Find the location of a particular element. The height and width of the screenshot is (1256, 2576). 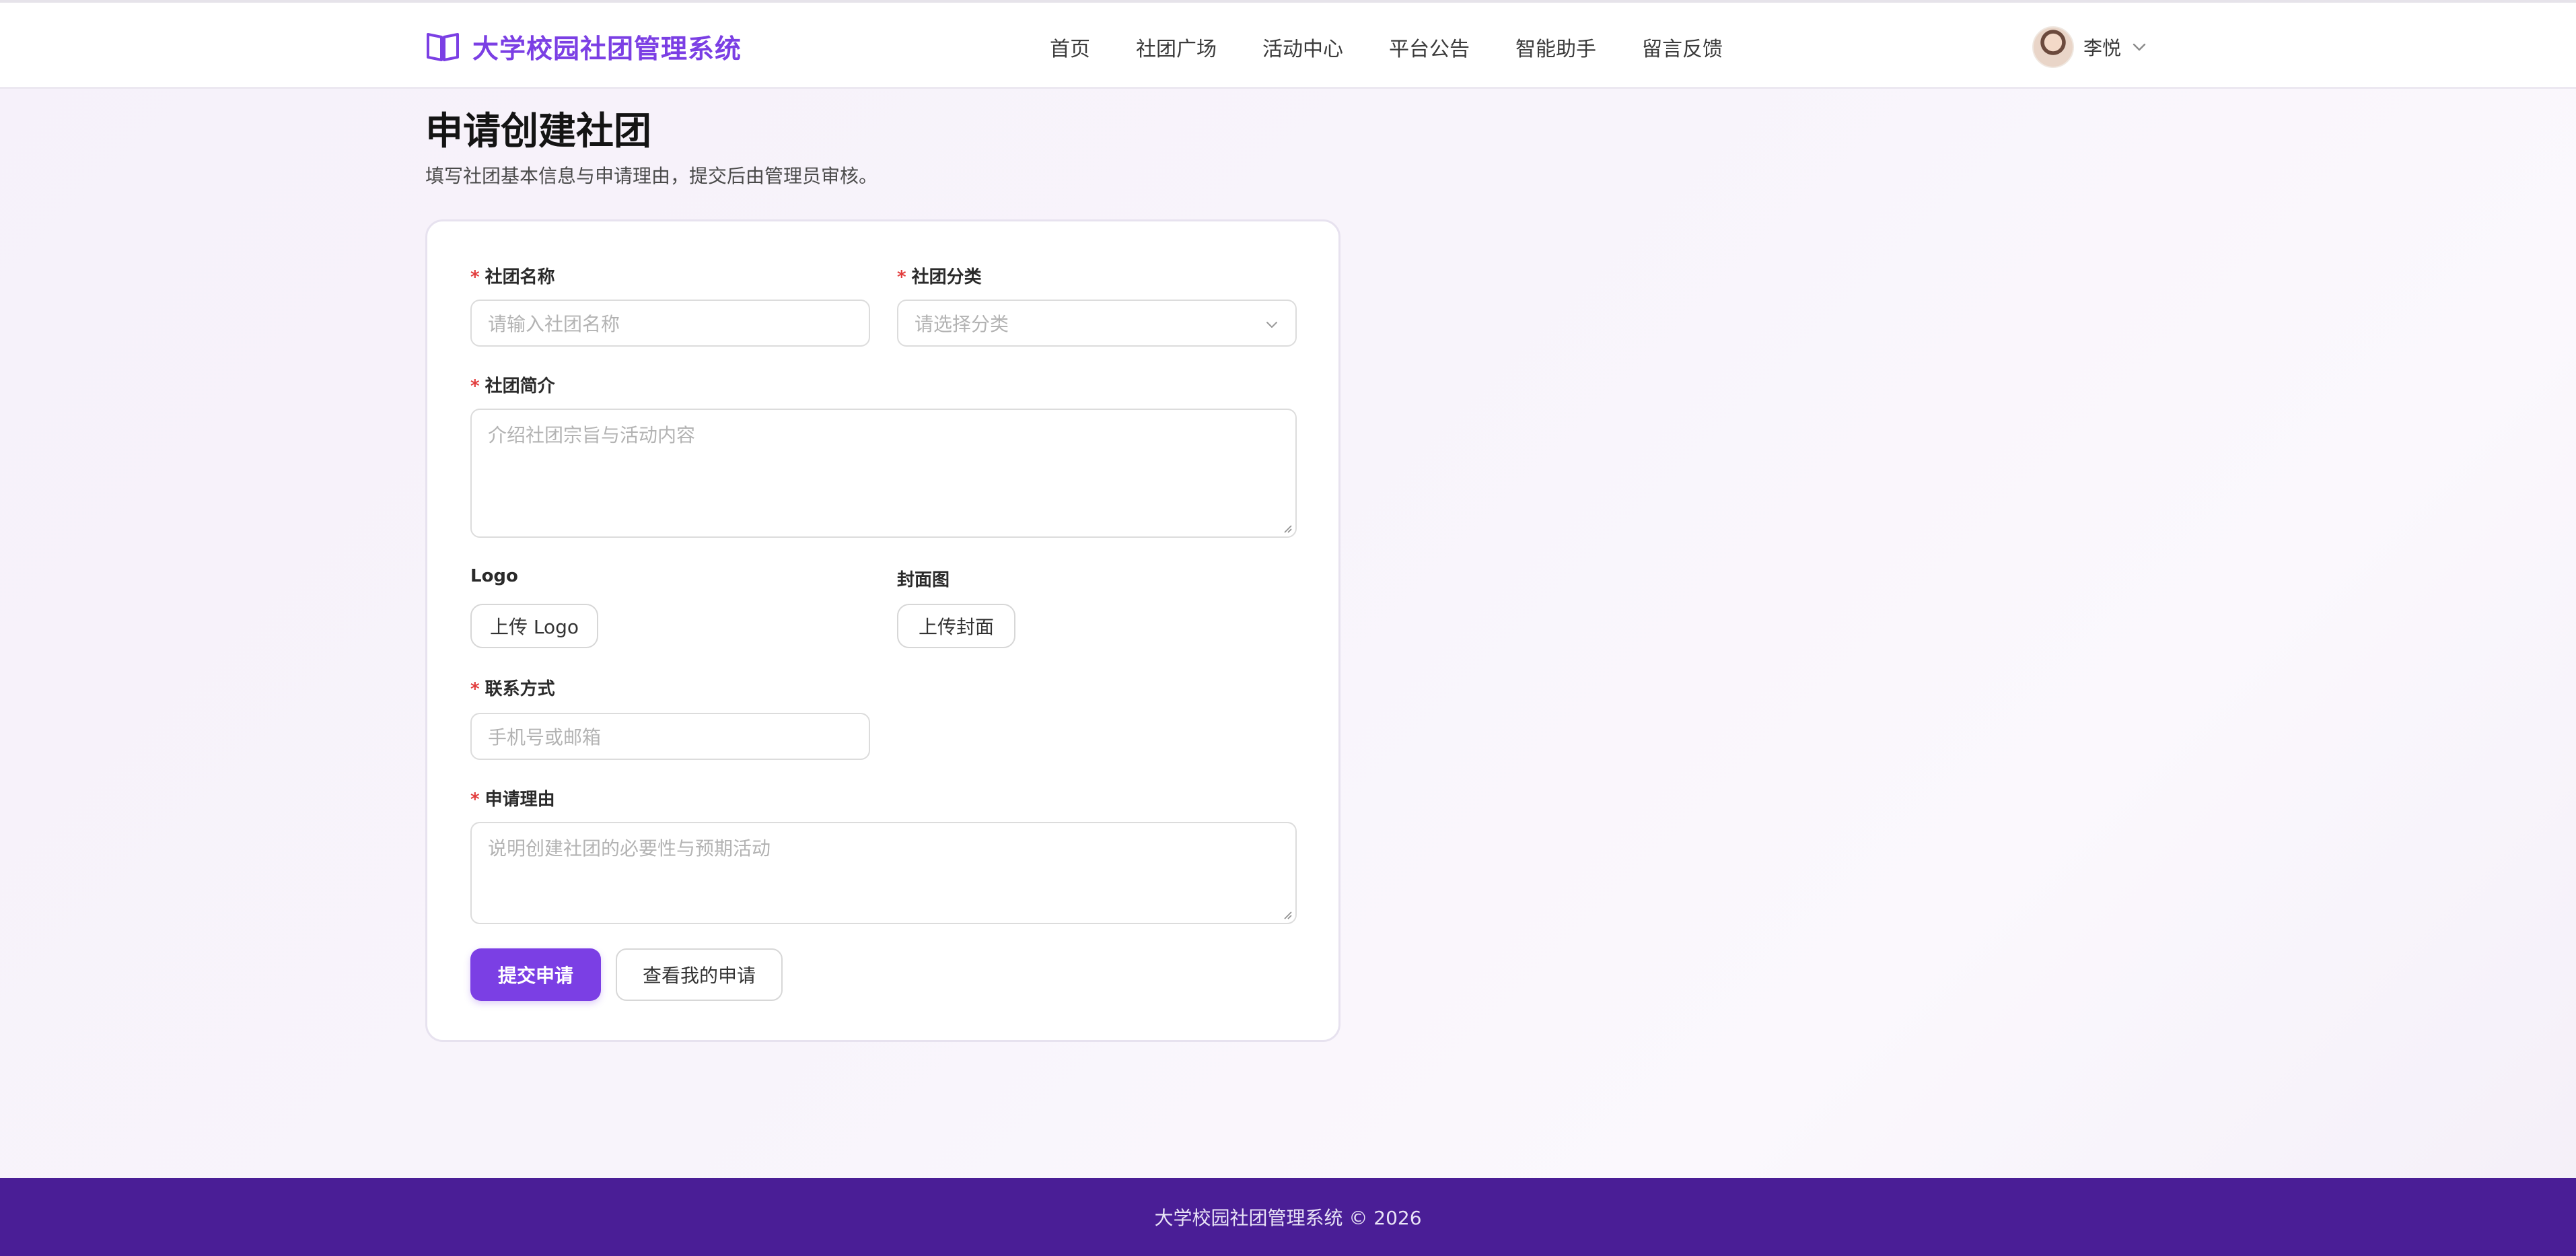

nav-item-ai-assistant: 智能助手 is located at coordinates (1555, 47).